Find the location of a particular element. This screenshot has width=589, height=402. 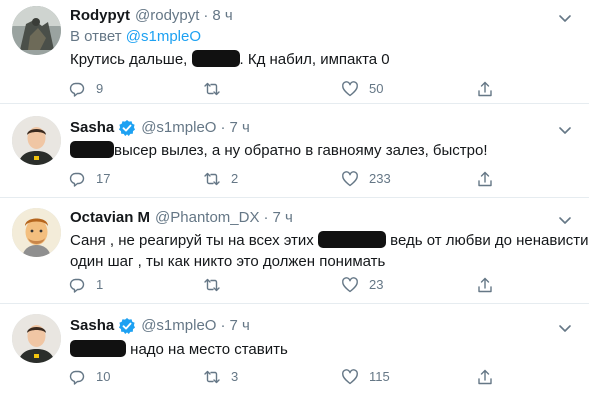

like-count: 23 is located at coordinates (376, 284).